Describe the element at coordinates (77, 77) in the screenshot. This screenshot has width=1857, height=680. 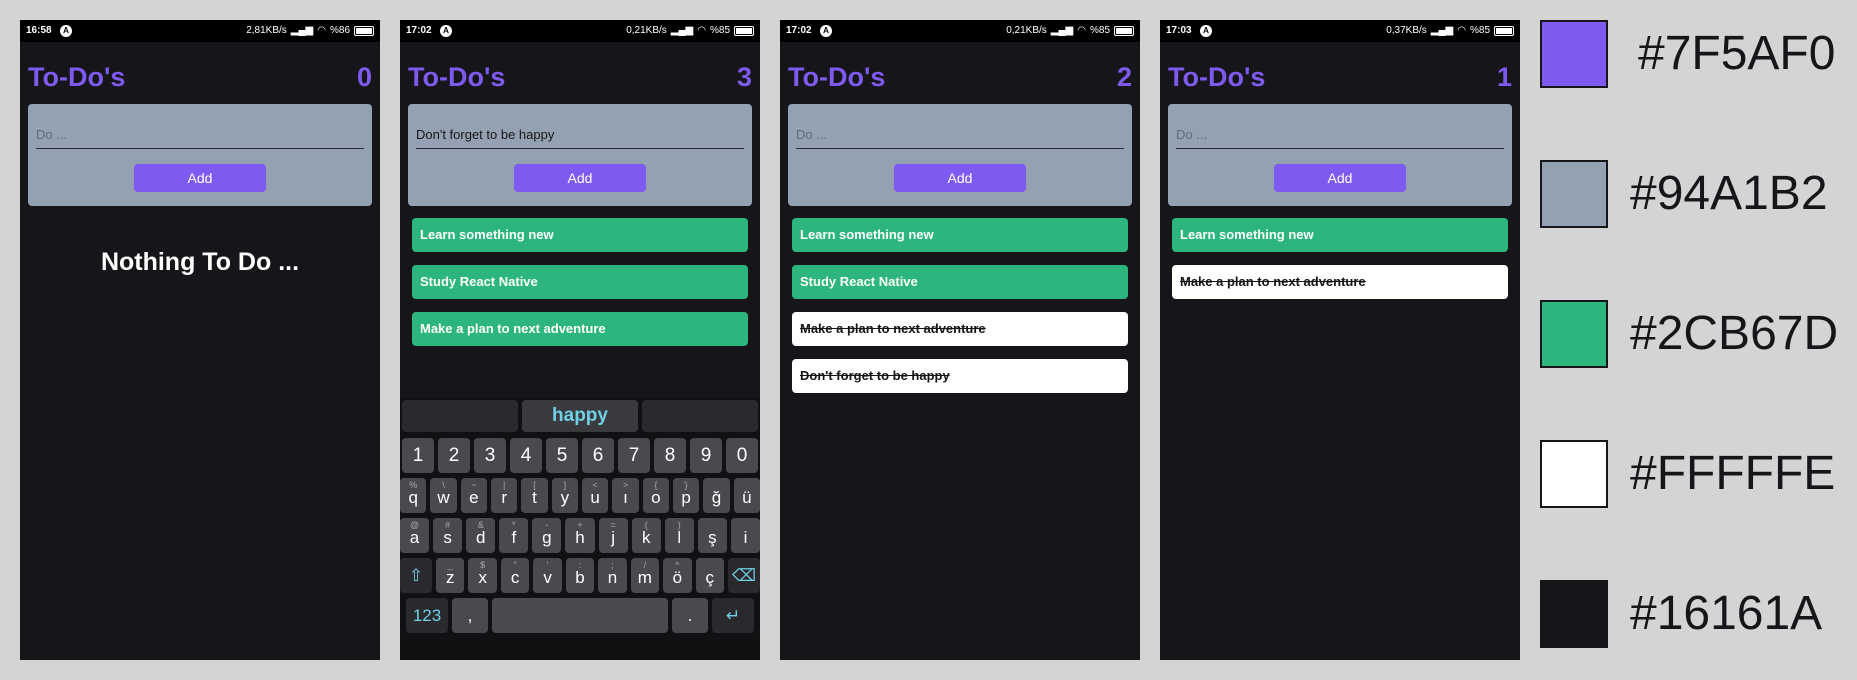
I see `app-title: To-Do's` at that location.